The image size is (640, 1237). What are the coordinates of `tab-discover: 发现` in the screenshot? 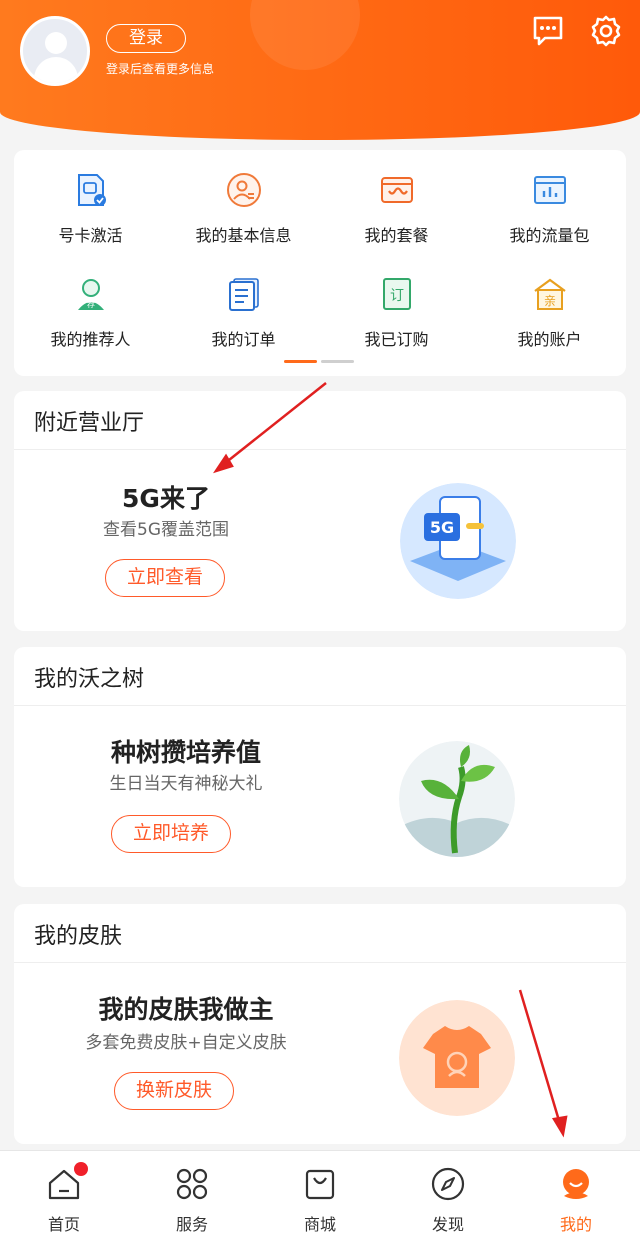 It's located at (448, 1194).